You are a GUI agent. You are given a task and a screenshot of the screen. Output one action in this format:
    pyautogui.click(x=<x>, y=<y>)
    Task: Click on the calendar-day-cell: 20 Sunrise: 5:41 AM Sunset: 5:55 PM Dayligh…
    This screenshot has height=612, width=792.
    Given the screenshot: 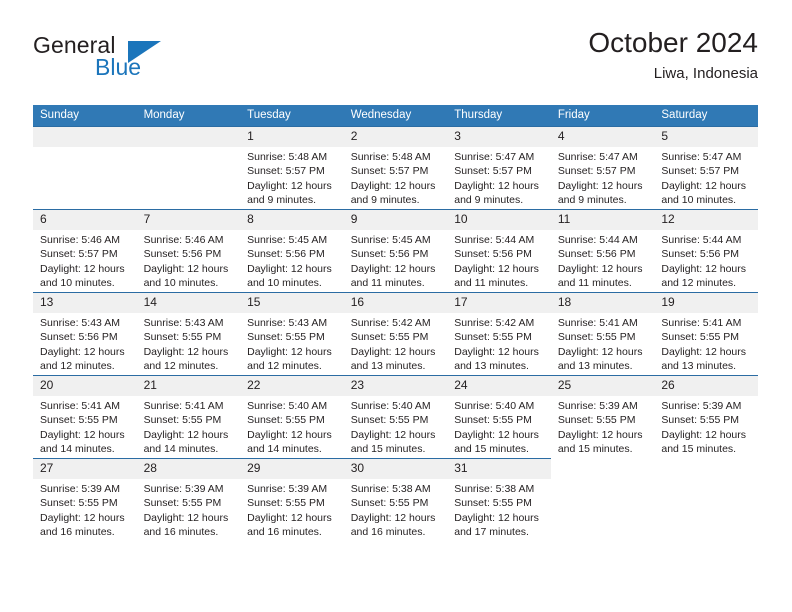 What is the action you would take?
    pyautogui.click(x=85, y=417)
    